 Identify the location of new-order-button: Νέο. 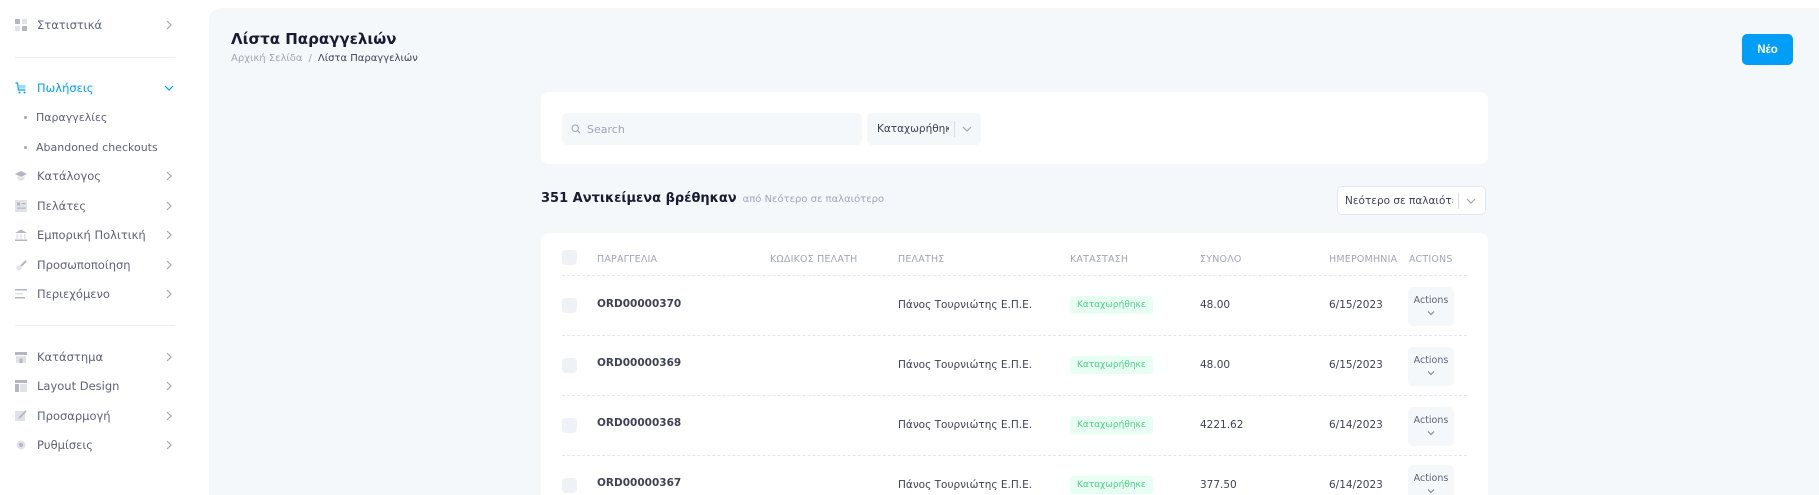
(1767, 49).